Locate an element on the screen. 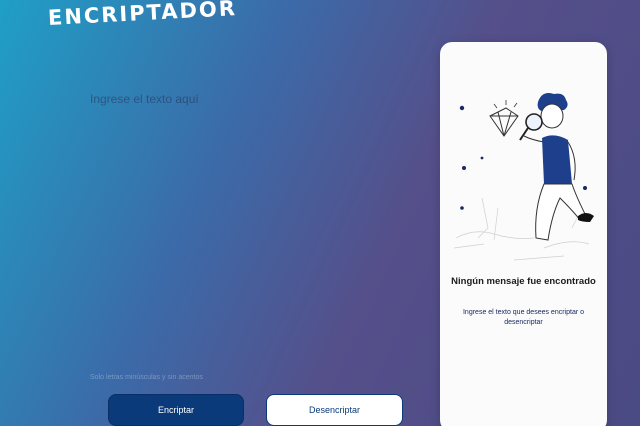 The image size is (640, 426). encrypt-button-label: Encriptar is located at coordinates (175, 410).